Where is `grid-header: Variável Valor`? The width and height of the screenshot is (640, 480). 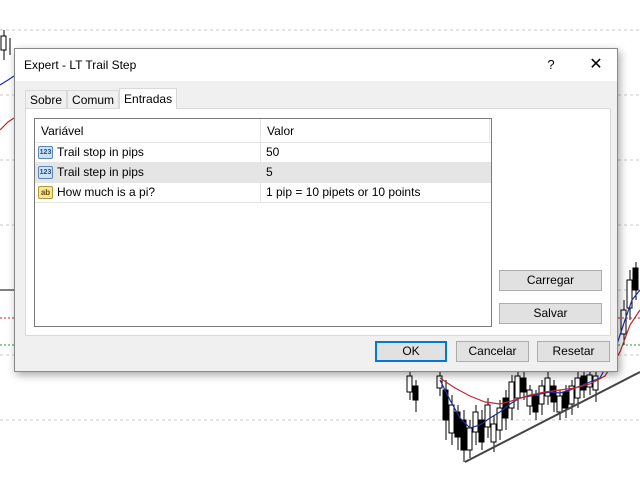
grid-header: Variável Valor is located at coordinates (263, 131).